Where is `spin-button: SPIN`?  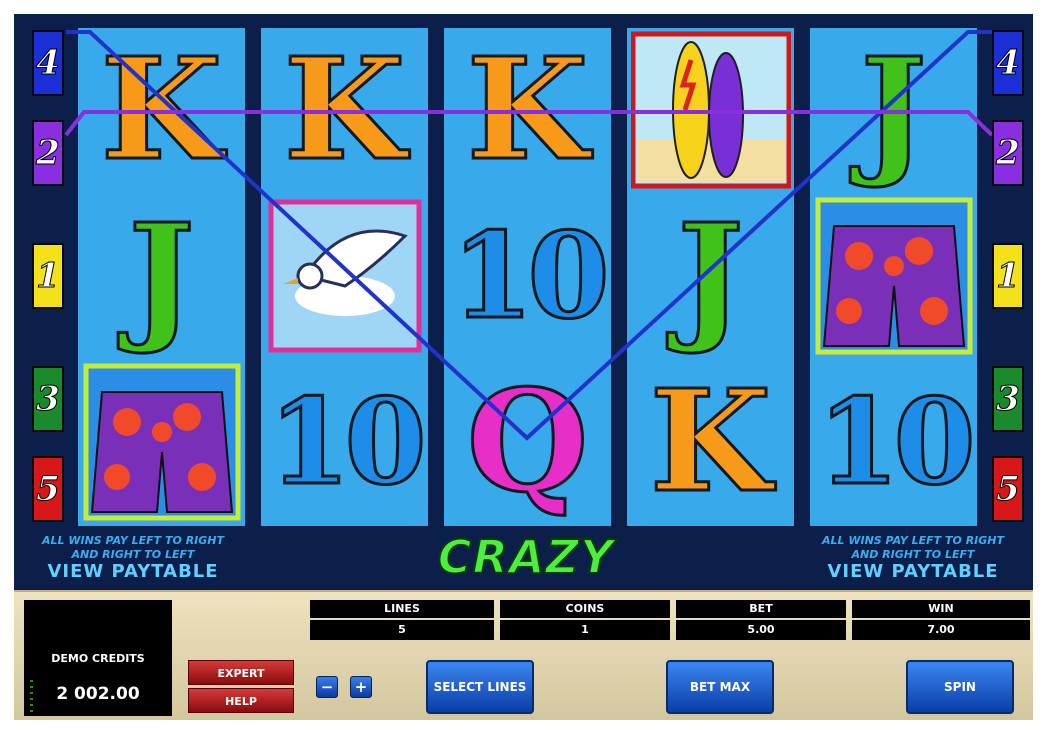
spin-button: SPIN is located at coordinates (960, 687).